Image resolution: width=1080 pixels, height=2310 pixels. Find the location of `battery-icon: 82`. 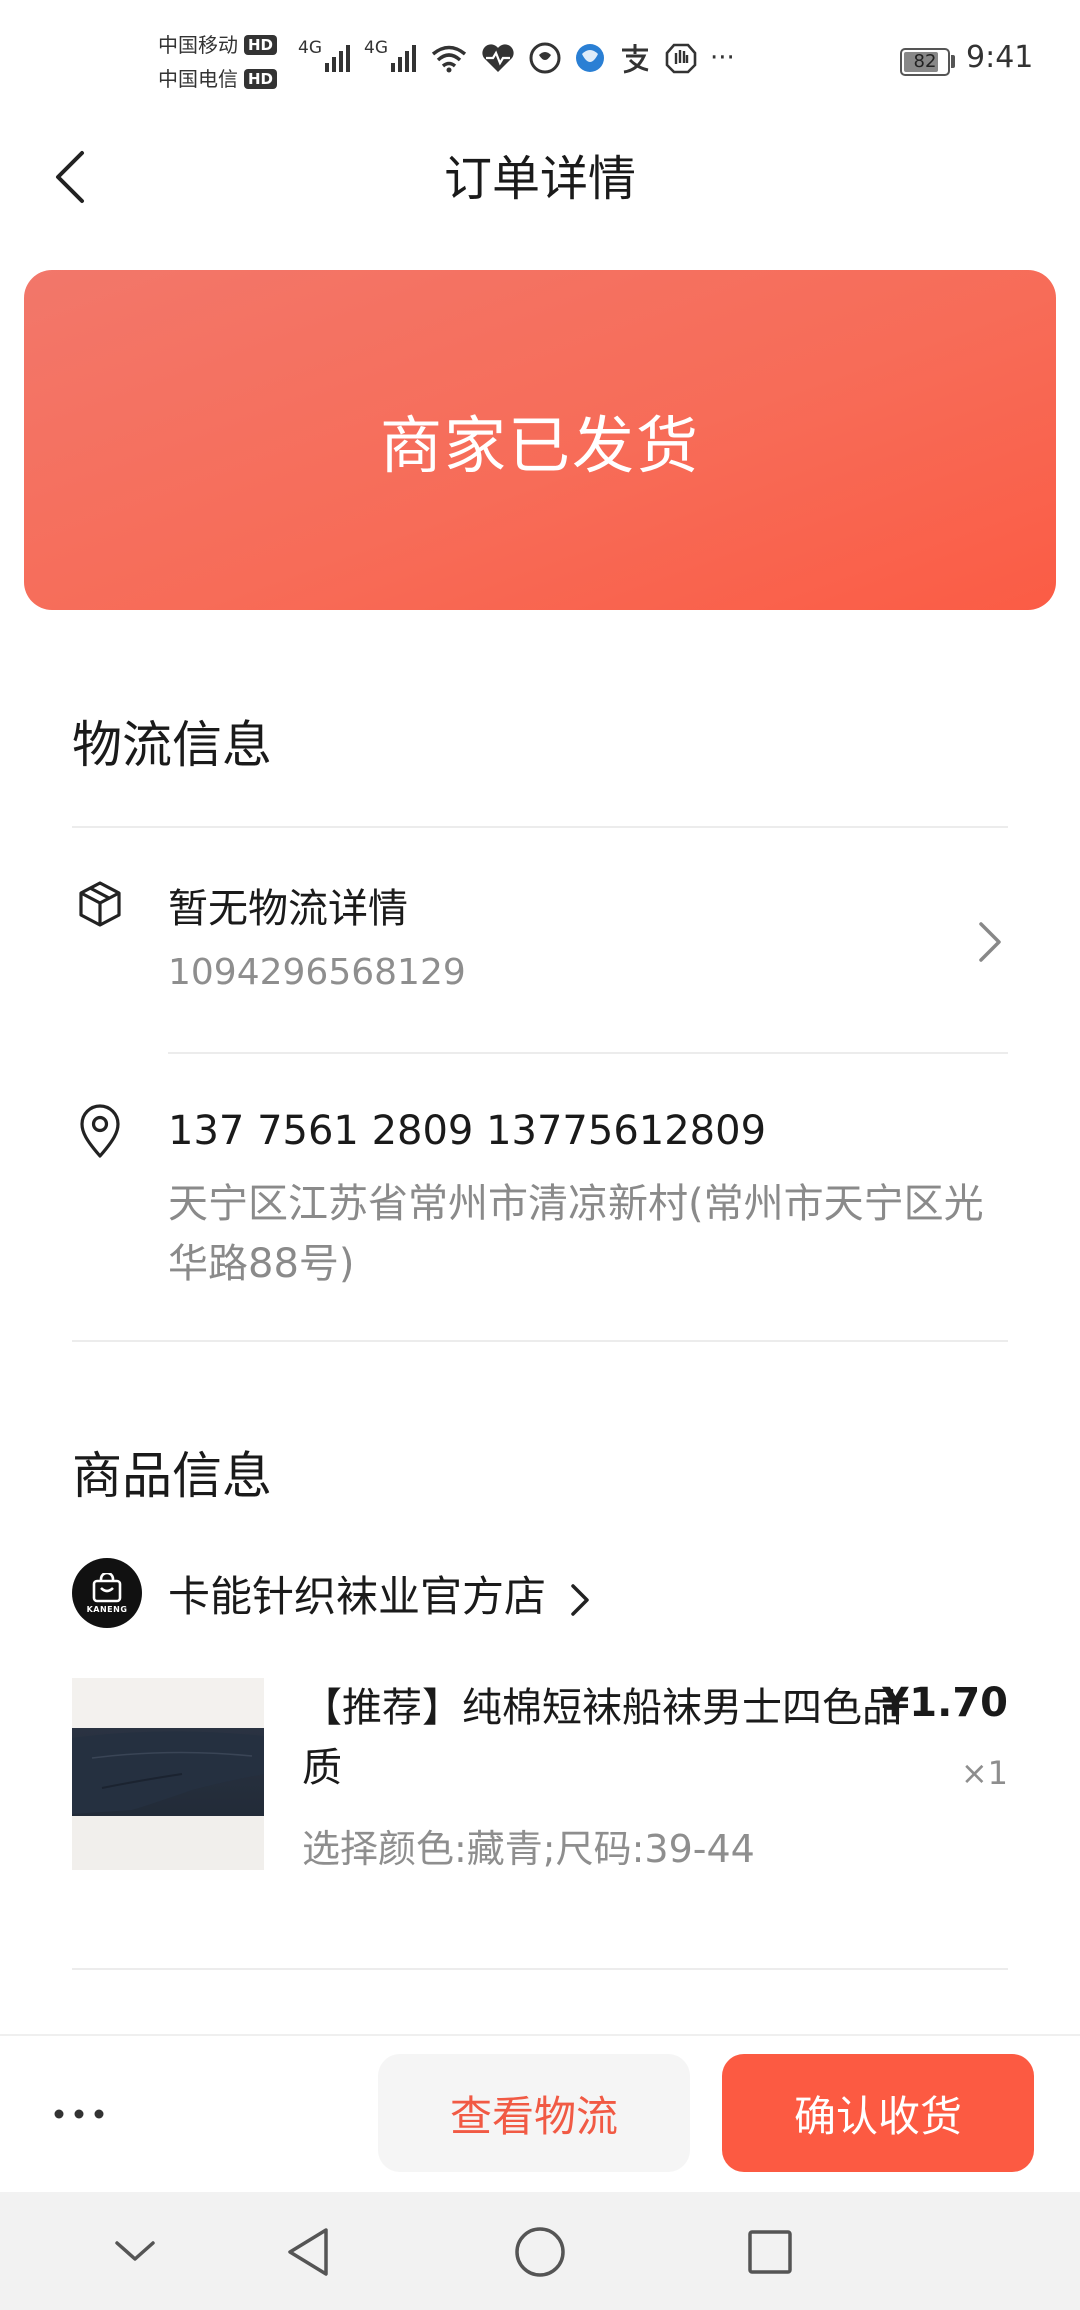

battery-icon: 82 is located at coordinates (925, 62).